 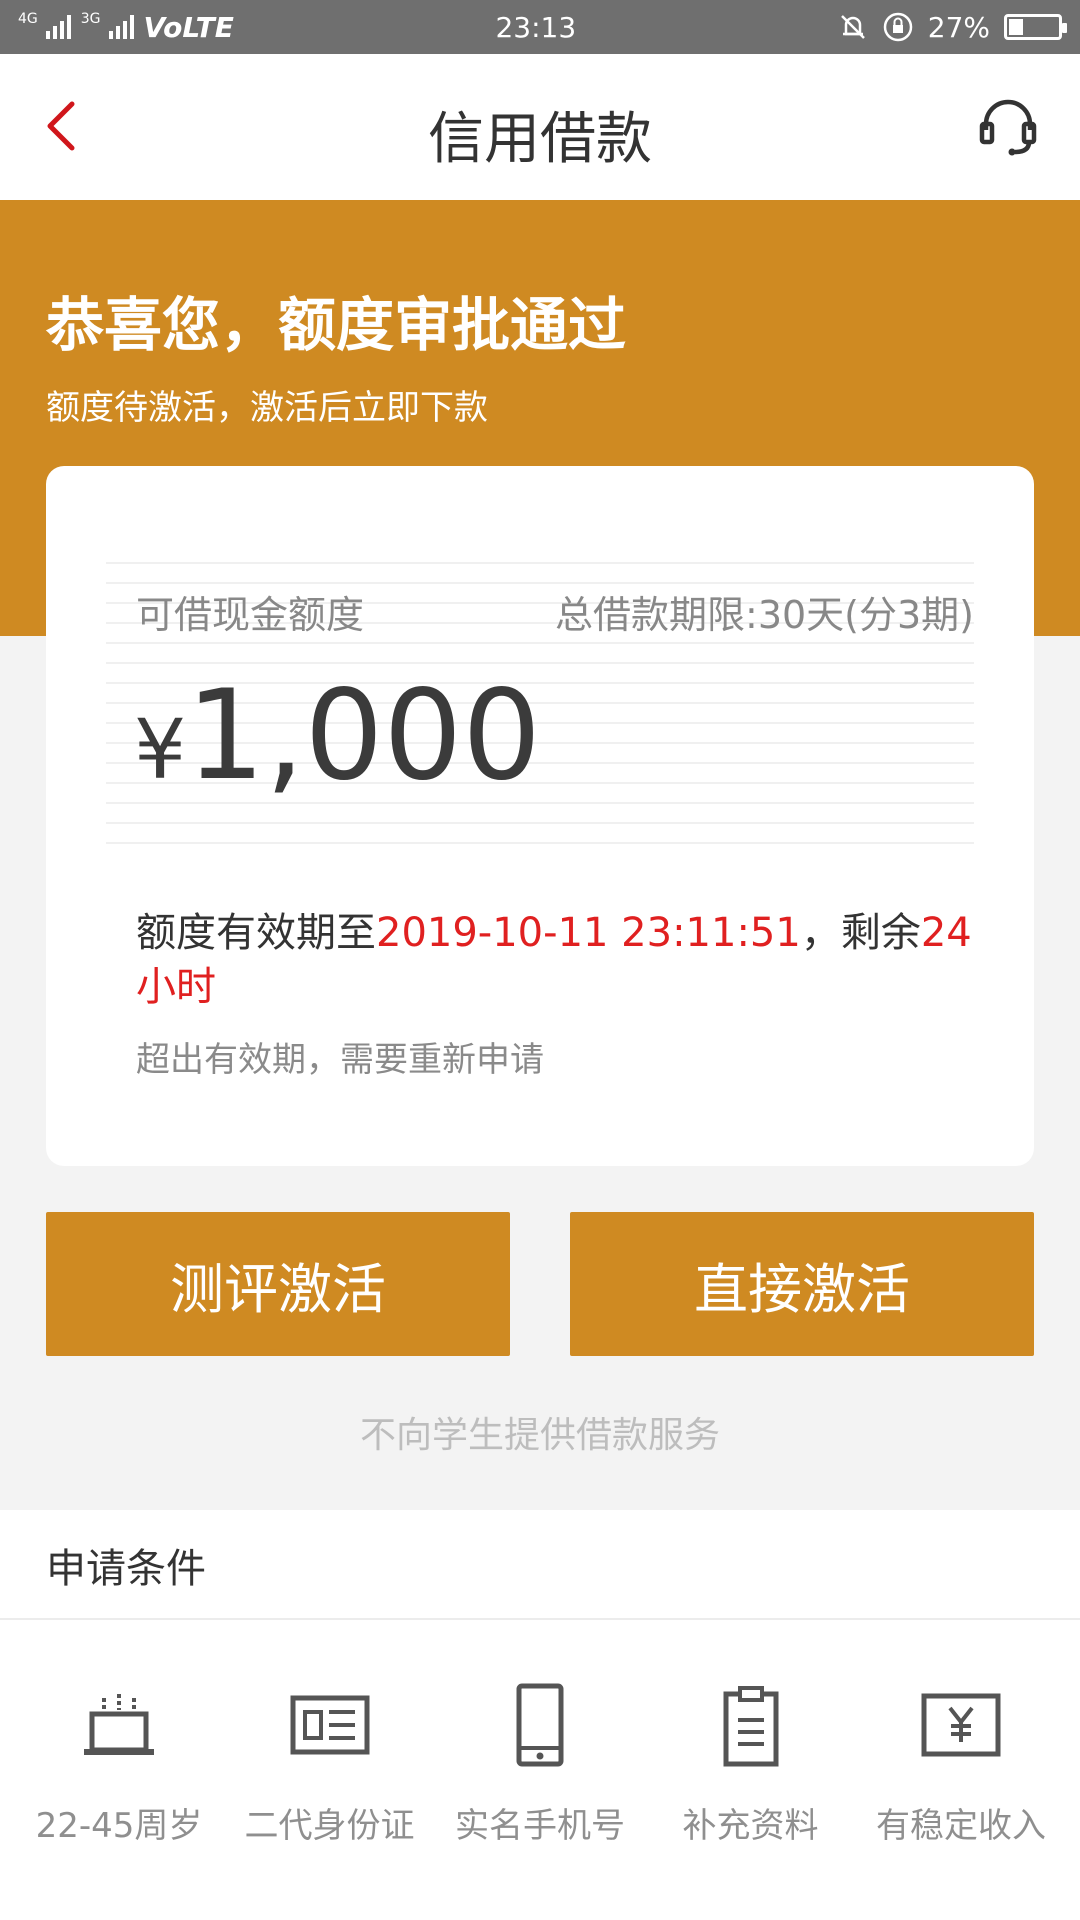 What do you see at coordinates (540, 1725) in the screenshot?
I see `phone-icon` at bounding box center [540, 1725].